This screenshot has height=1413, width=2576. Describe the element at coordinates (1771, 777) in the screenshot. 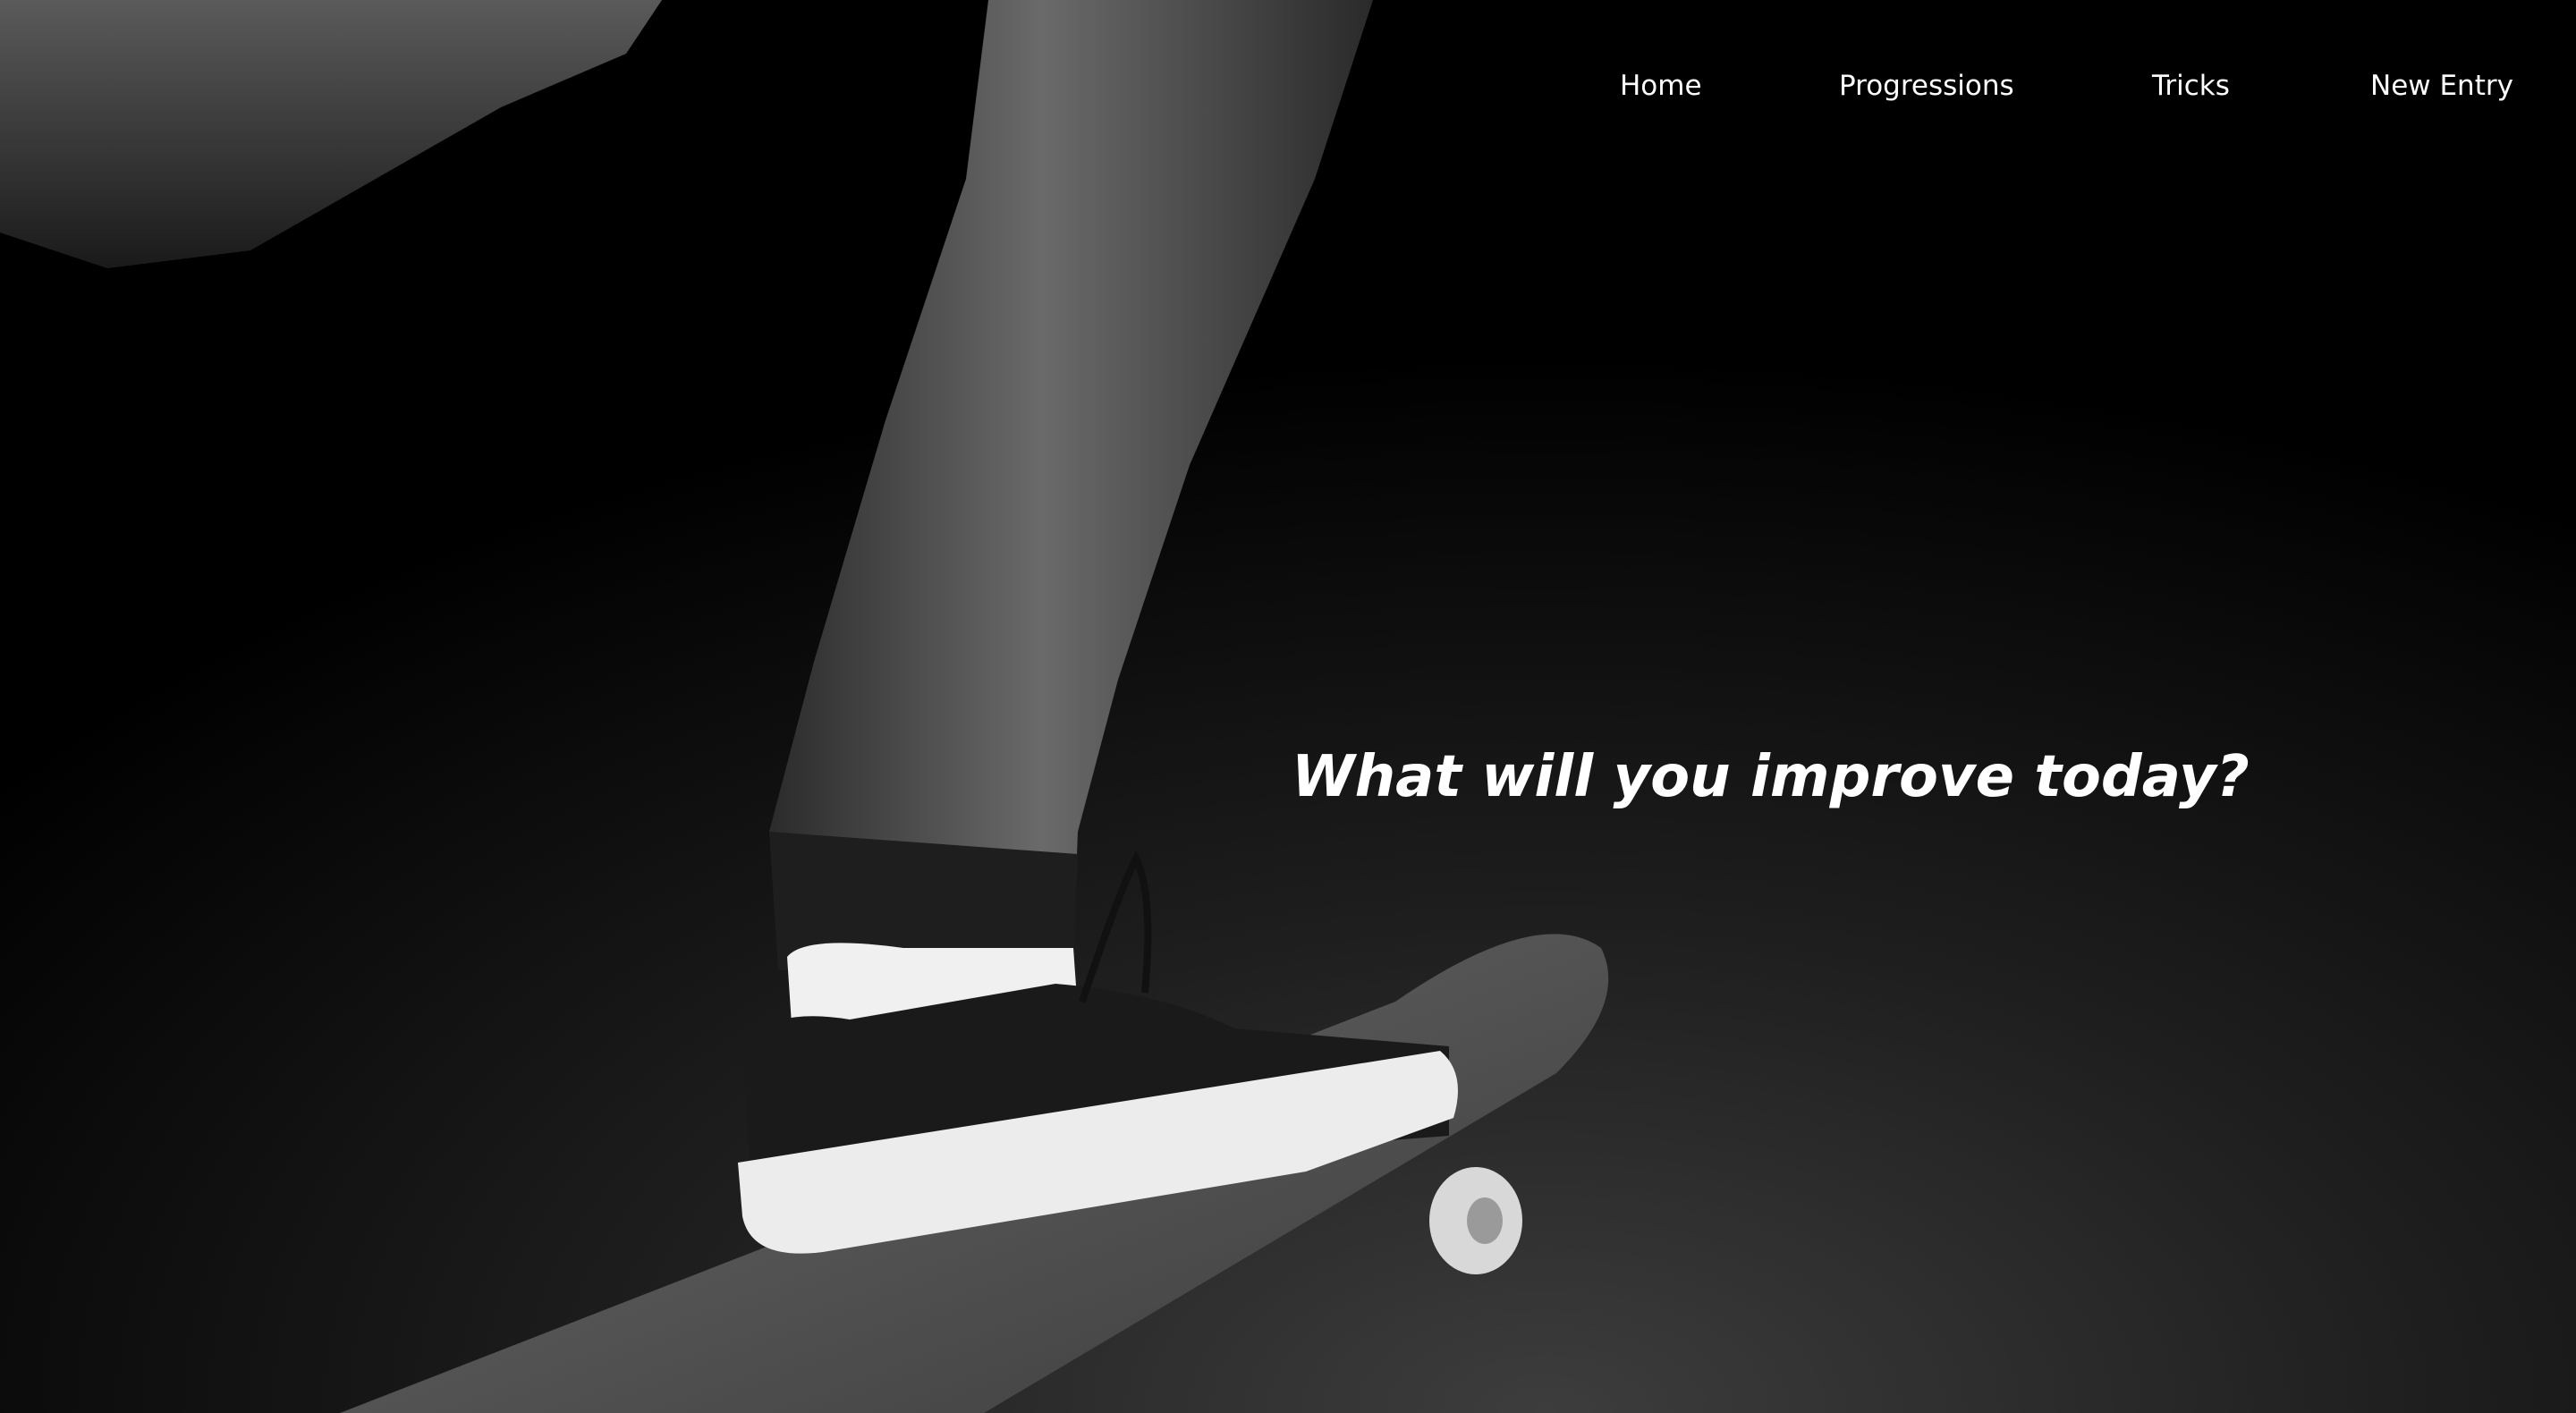

I see `hero-headline: What will you improve today?` at that location.